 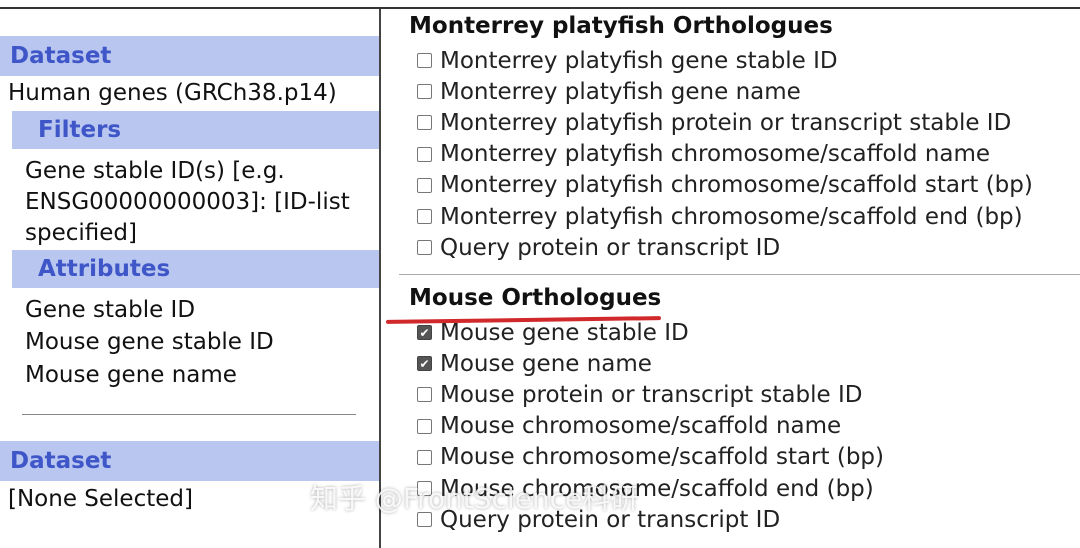 I want to click on filters-heading: Filters, so click(x=195, y=130).